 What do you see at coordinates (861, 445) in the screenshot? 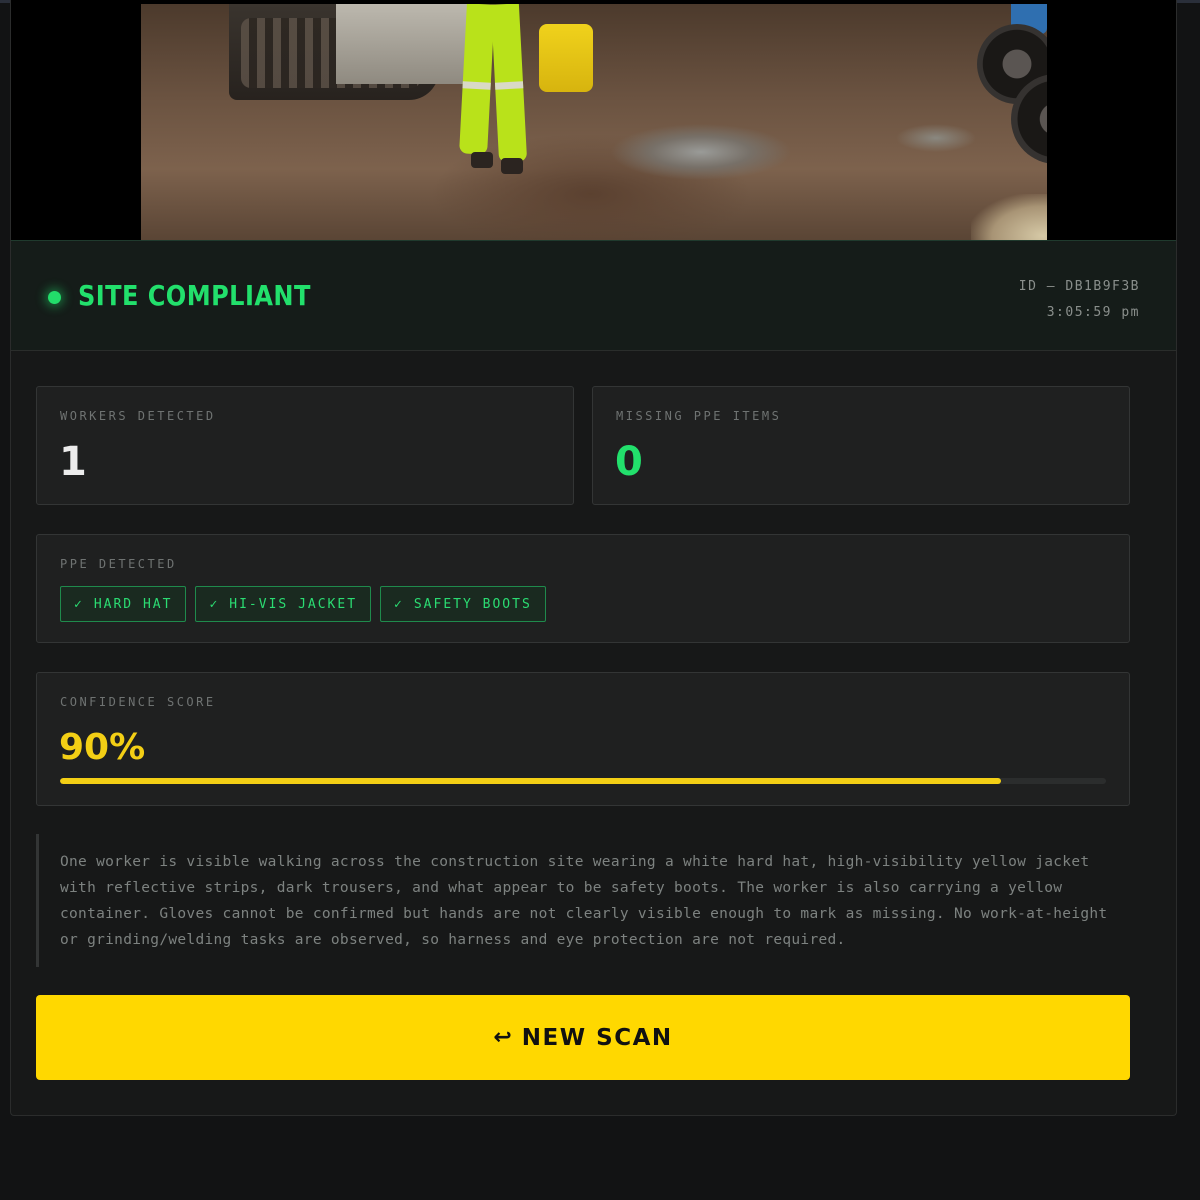
I see `missing-ppe-panel: MISSING PPE ITEMS 0` at bounding box center [861, 445].